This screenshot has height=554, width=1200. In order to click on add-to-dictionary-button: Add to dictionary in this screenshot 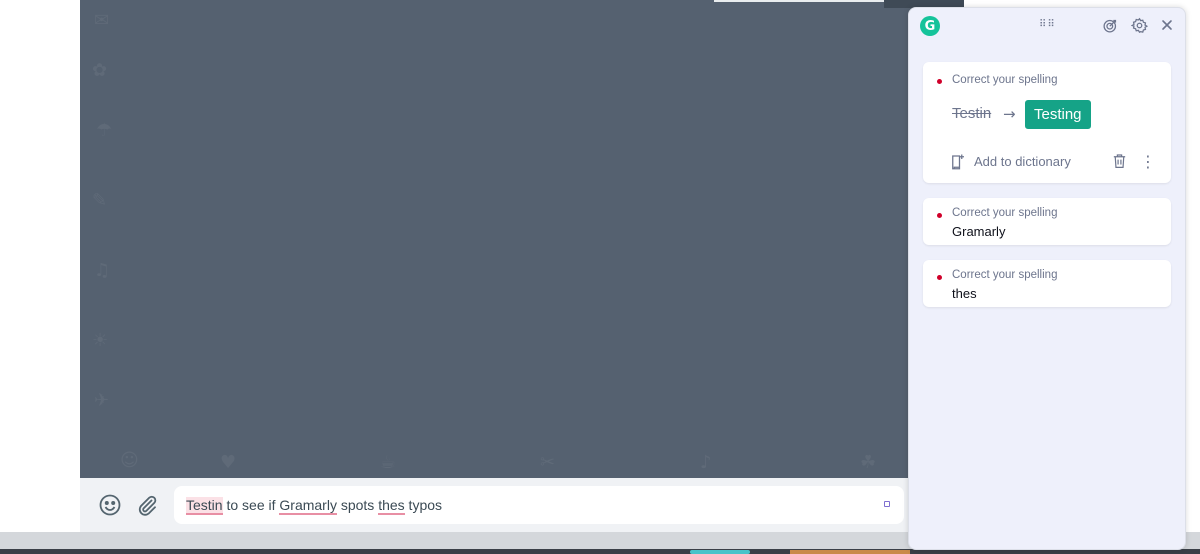, I will do `click(1022, 161)`.